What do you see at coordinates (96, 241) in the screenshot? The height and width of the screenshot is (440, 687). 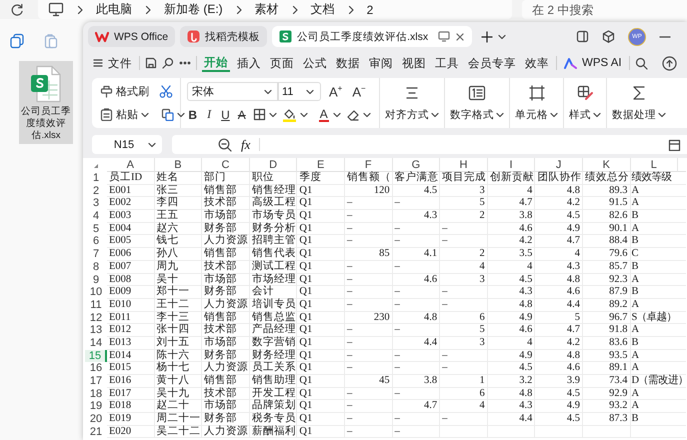 I see `row-header: 6` at bounding box center [96, 241].